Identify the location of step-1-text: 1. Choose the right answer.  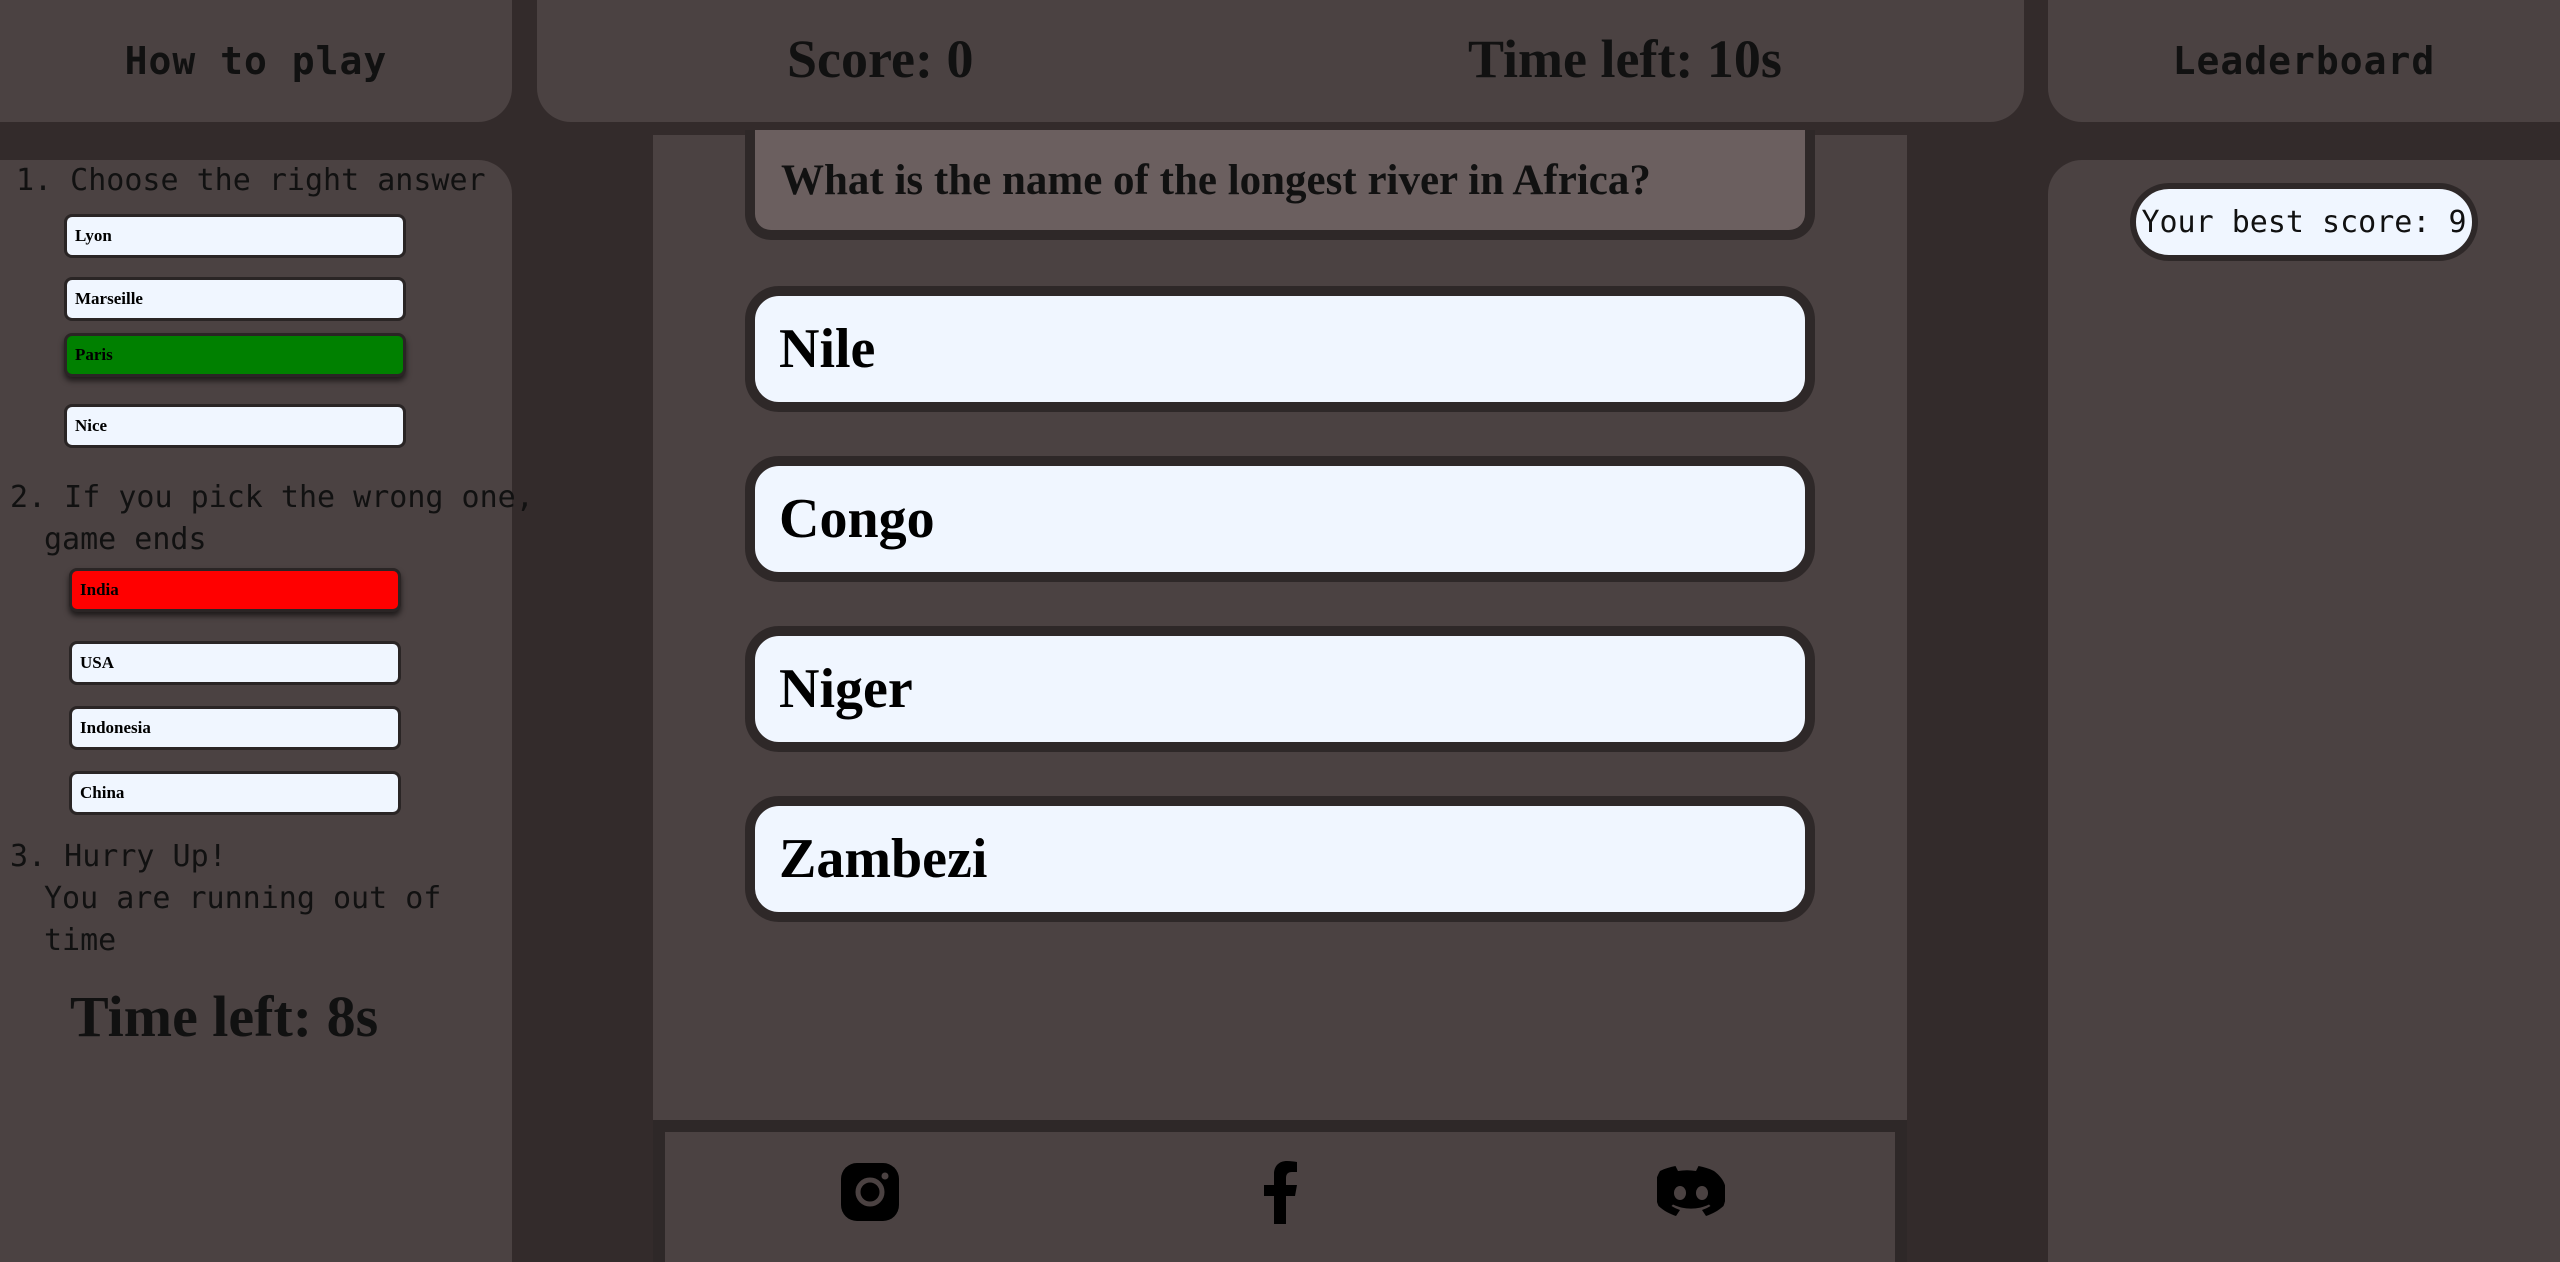
(251, 180).